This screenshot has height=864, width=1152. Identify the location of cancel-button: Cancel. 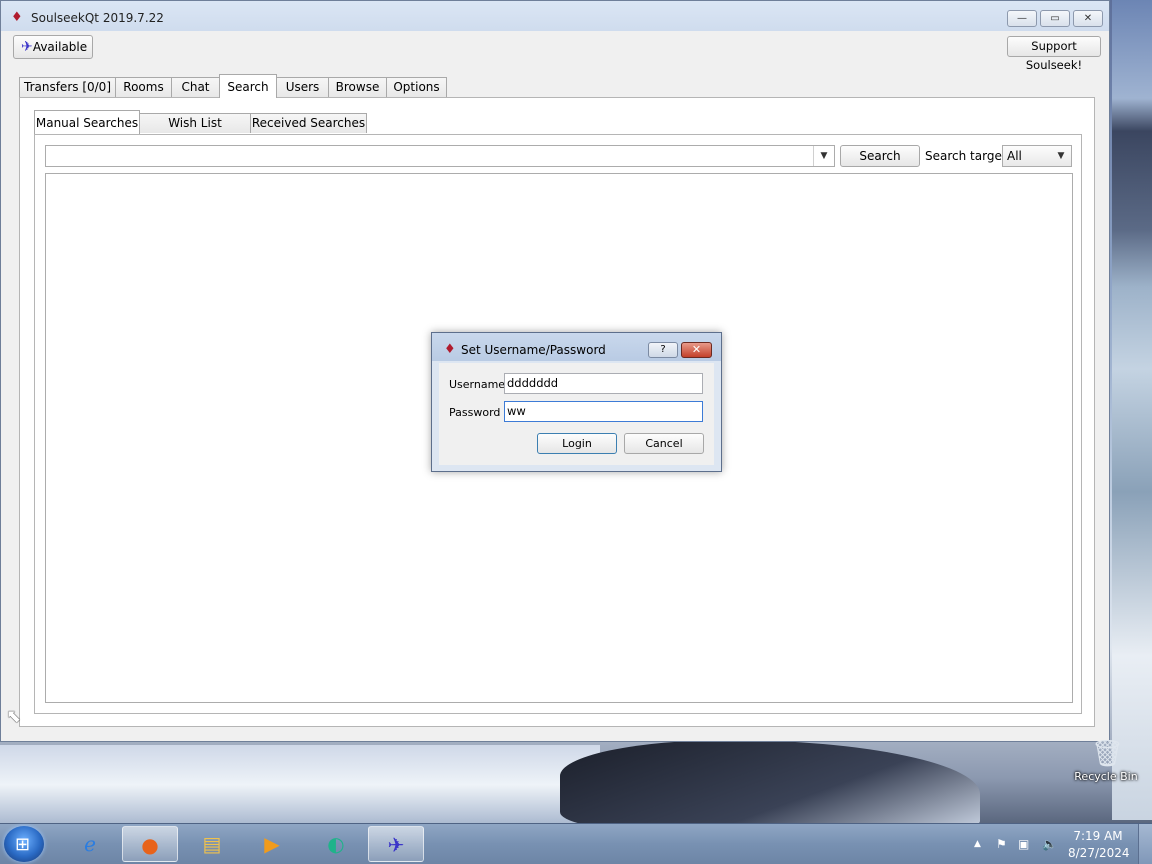
(664, 443).